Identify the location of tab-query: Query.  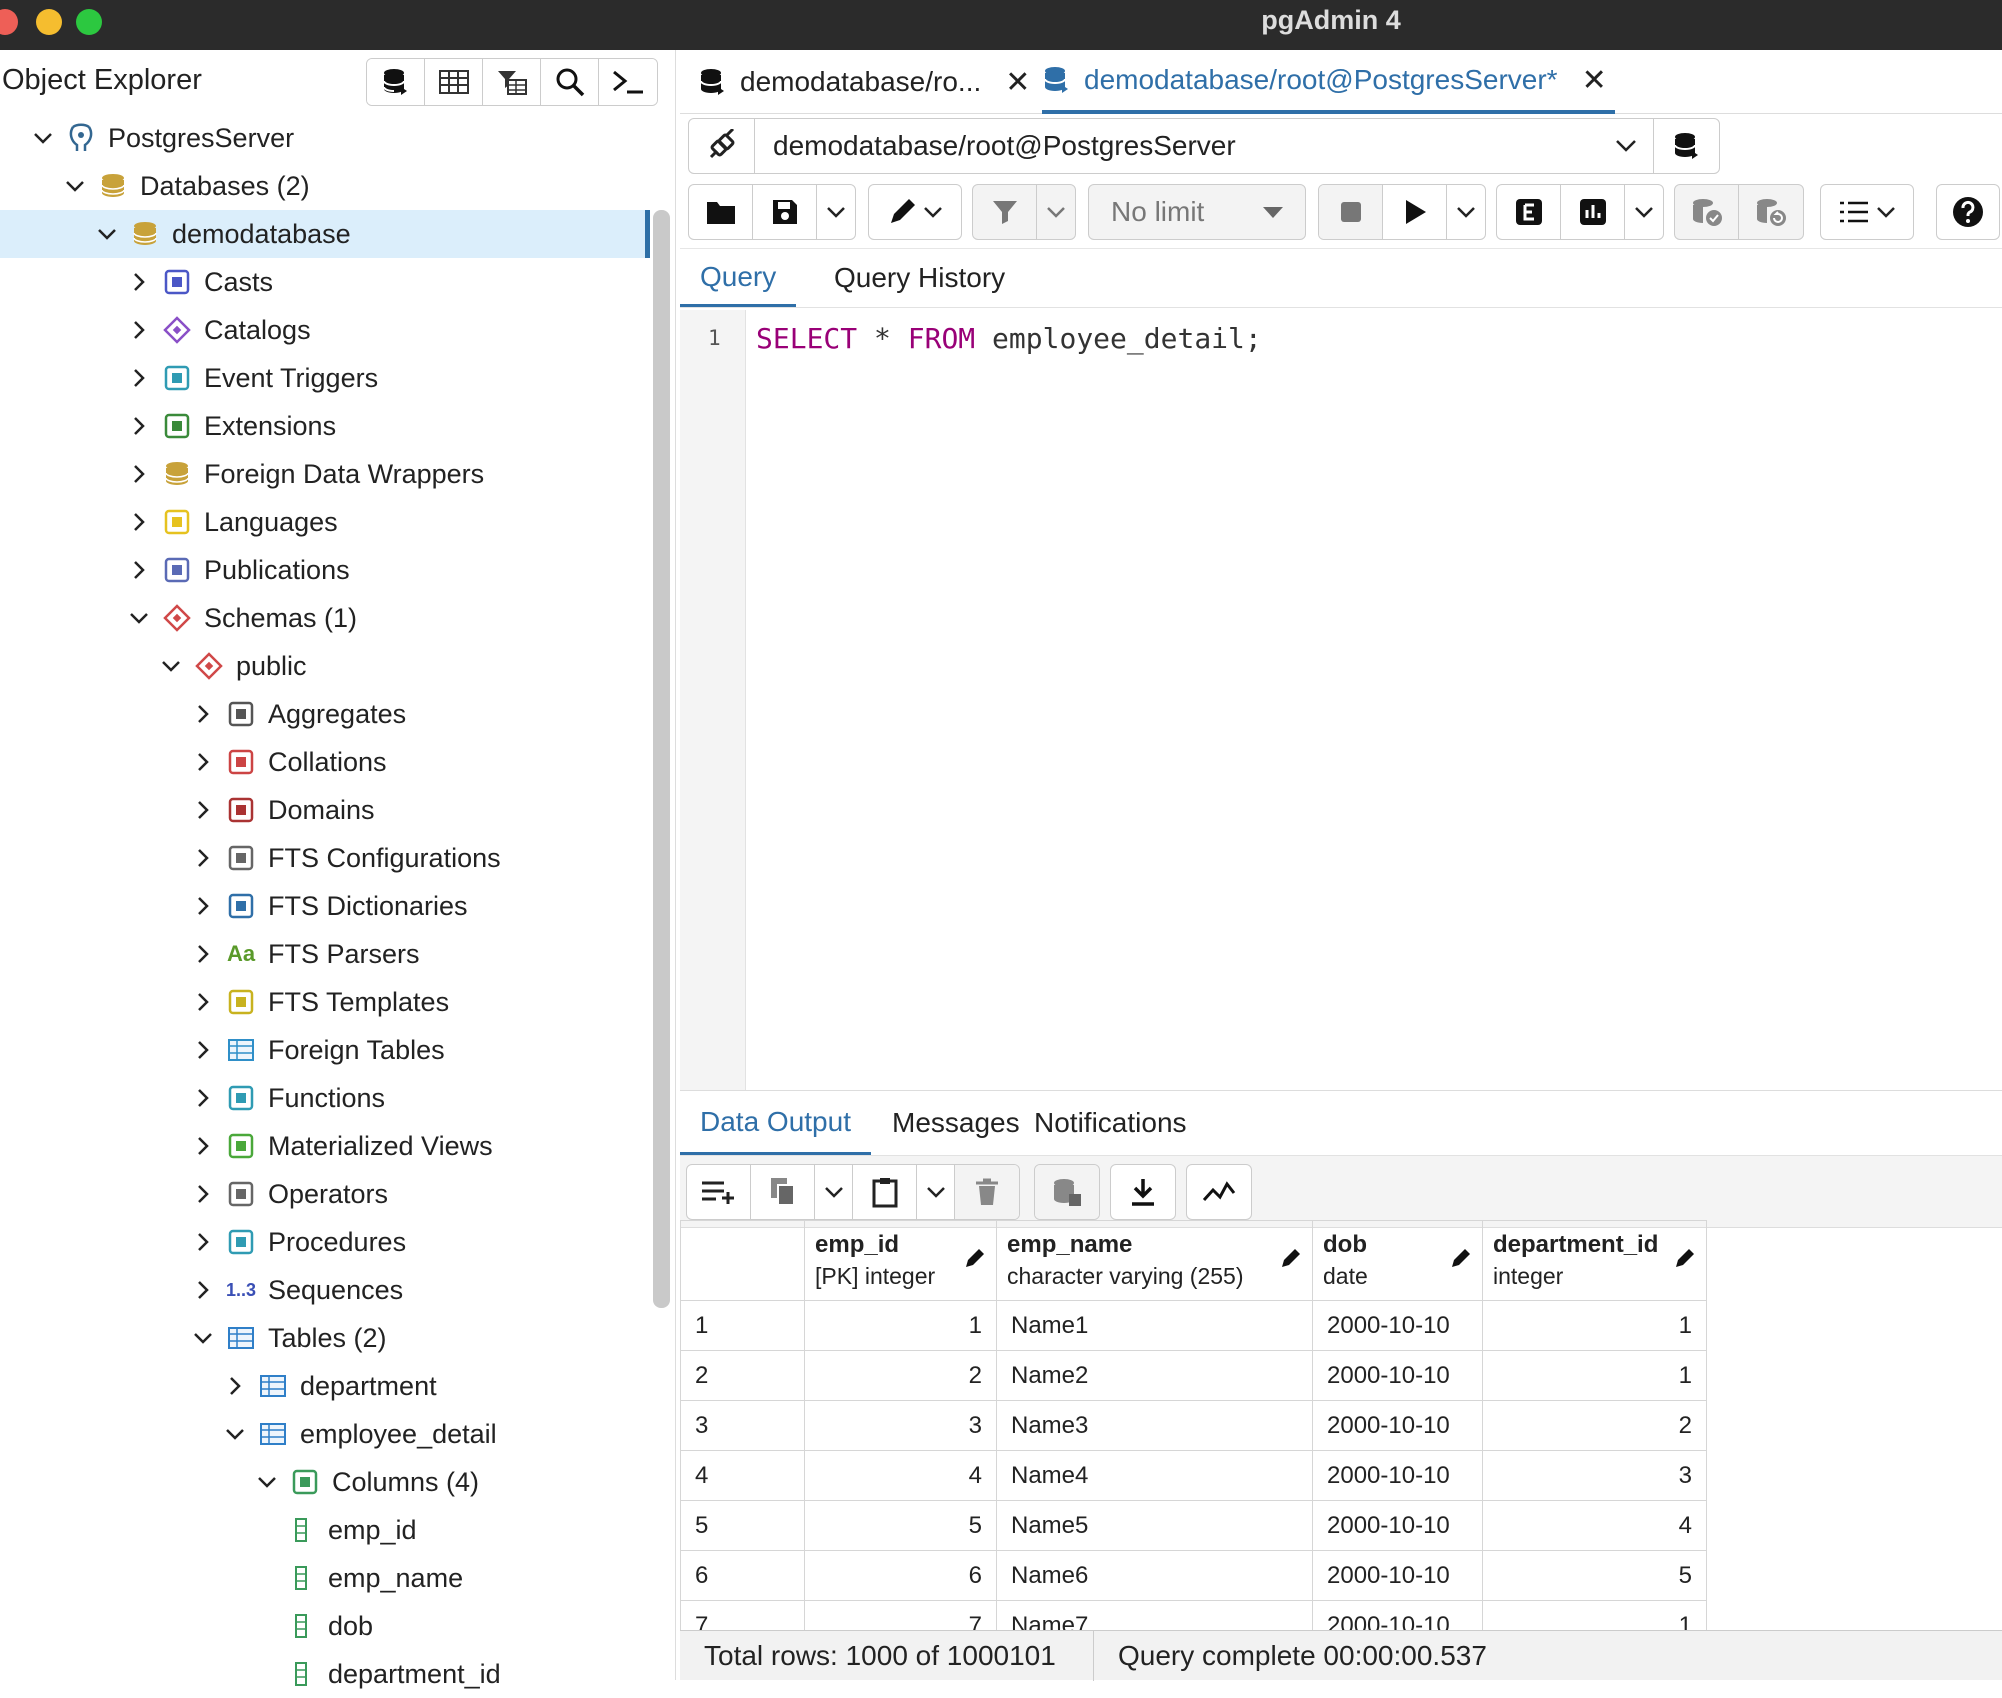
(738, 278).